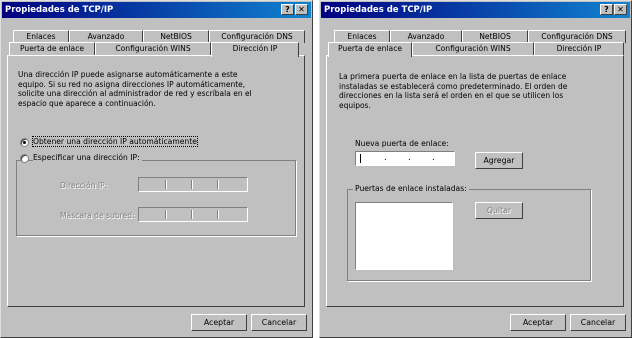 The height and width of the screenshot is (338, 632). What do you see at coordinates (24, 158) in the screenshot?
I see `radio-specify-ip` at bounding box center [24, 158].